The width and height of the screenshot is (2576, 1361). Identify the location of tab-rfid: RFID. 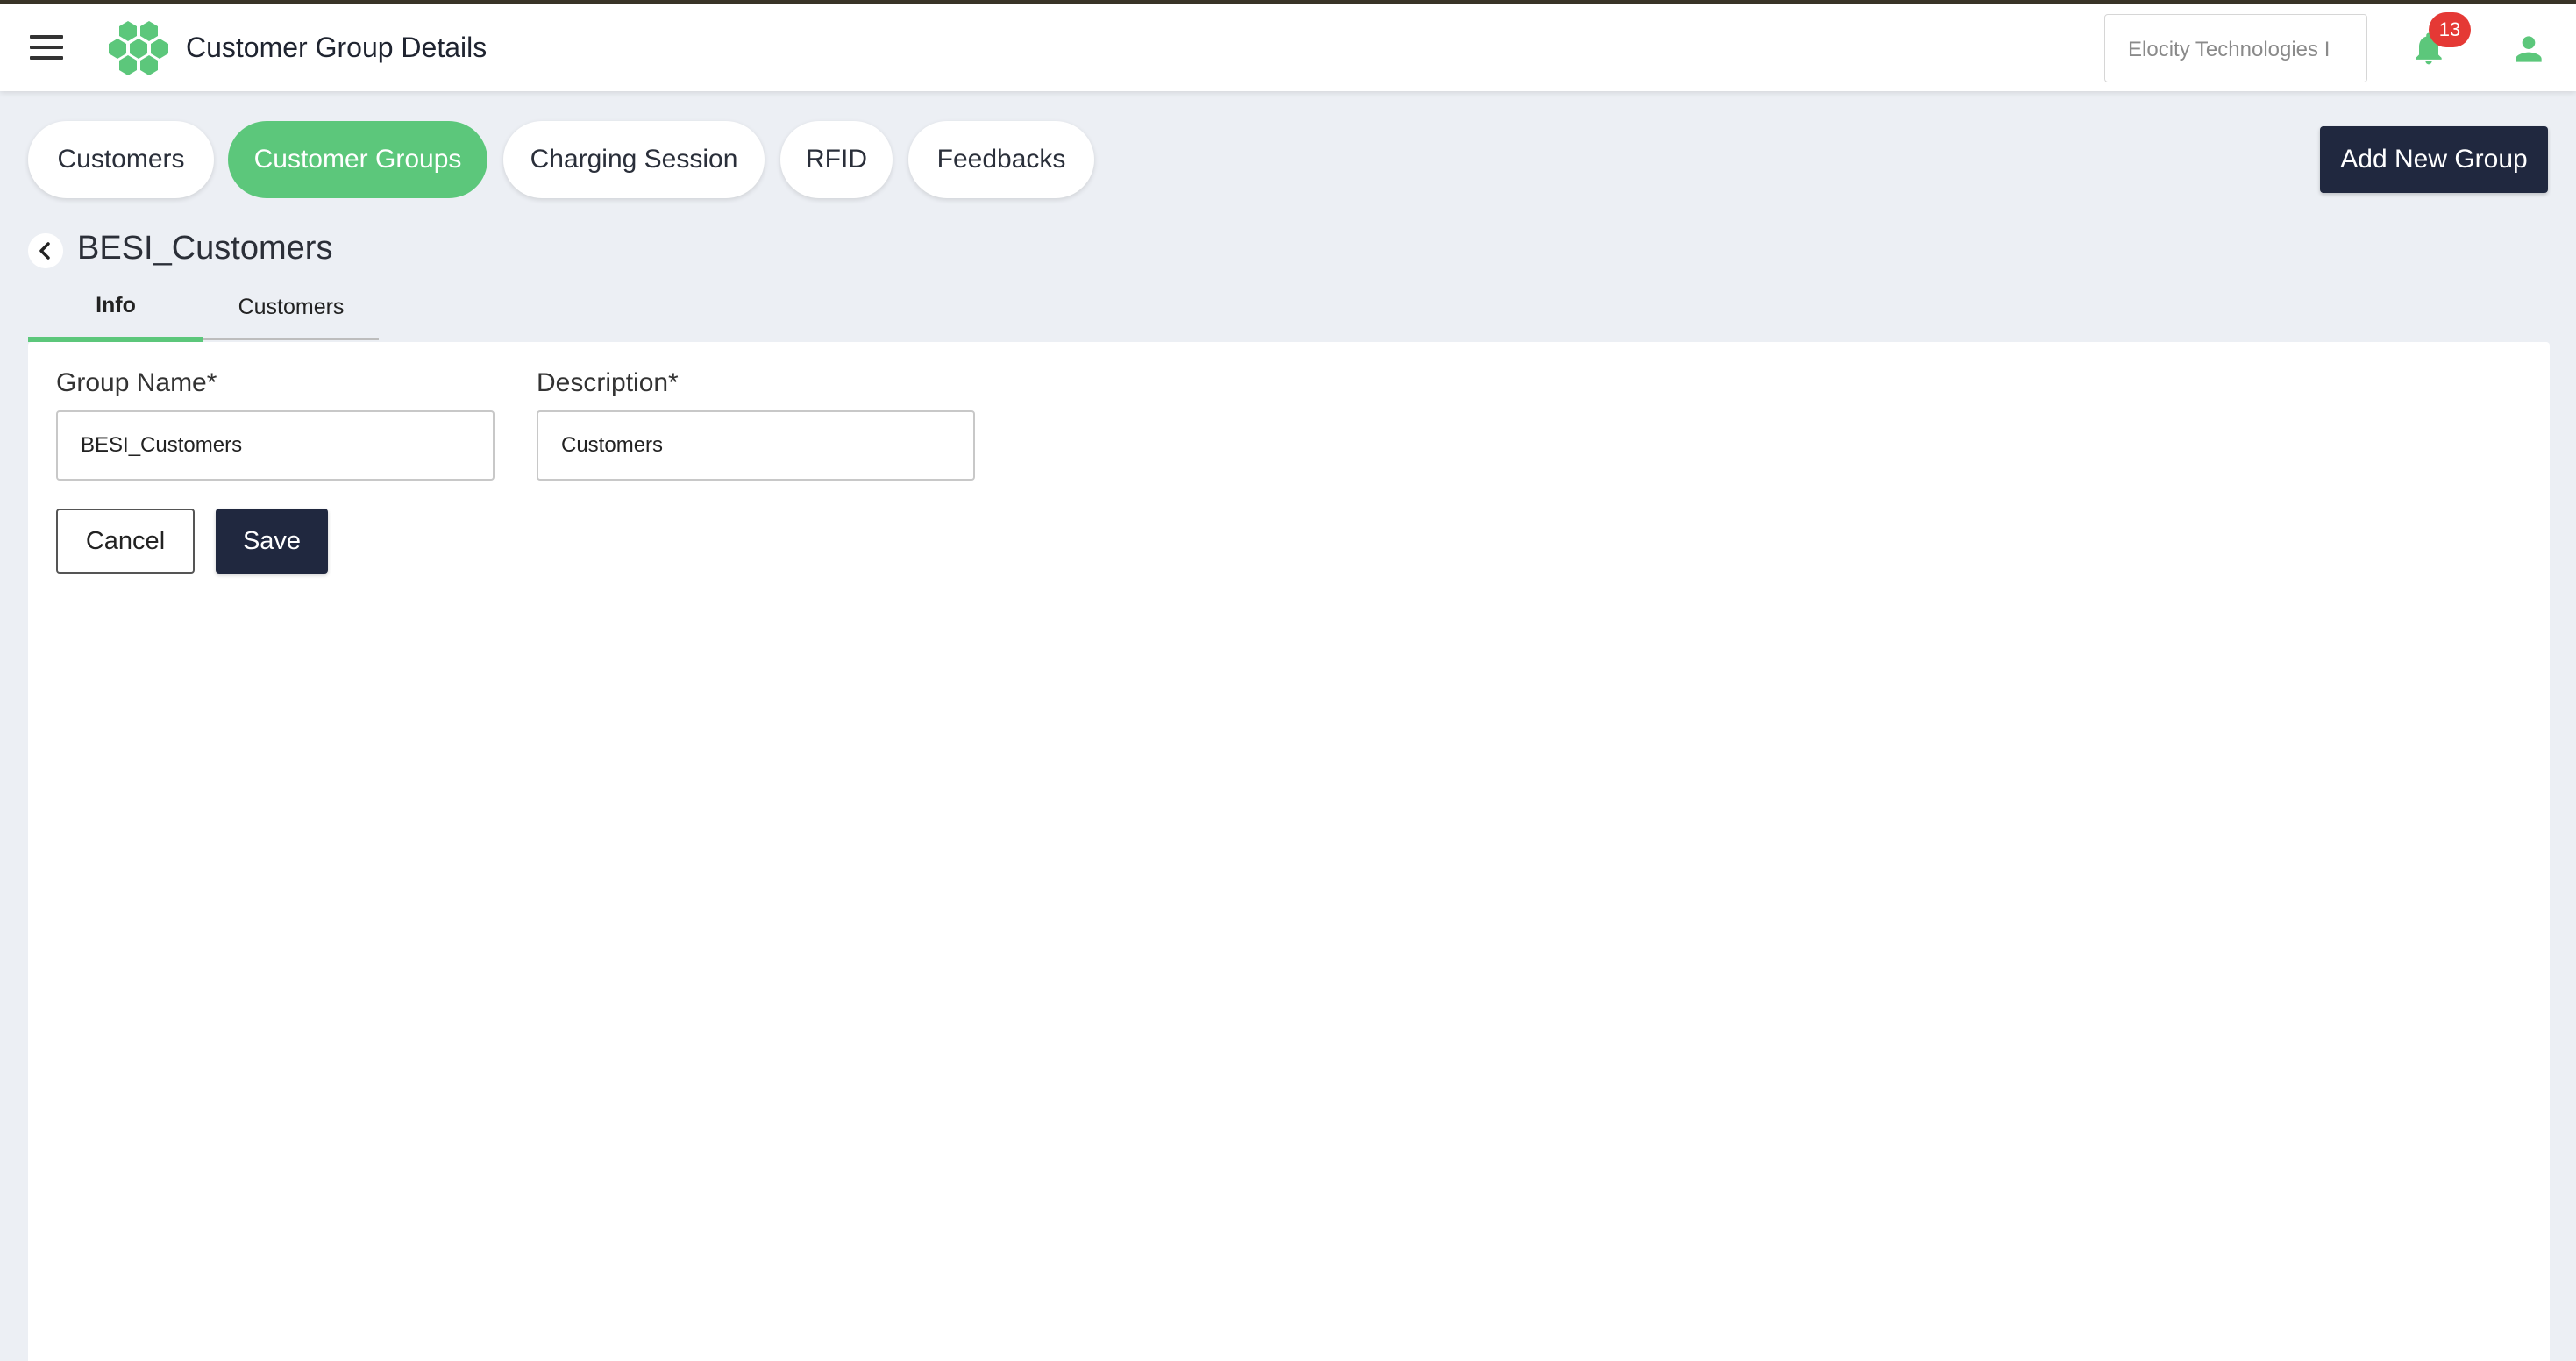
(836, 159).